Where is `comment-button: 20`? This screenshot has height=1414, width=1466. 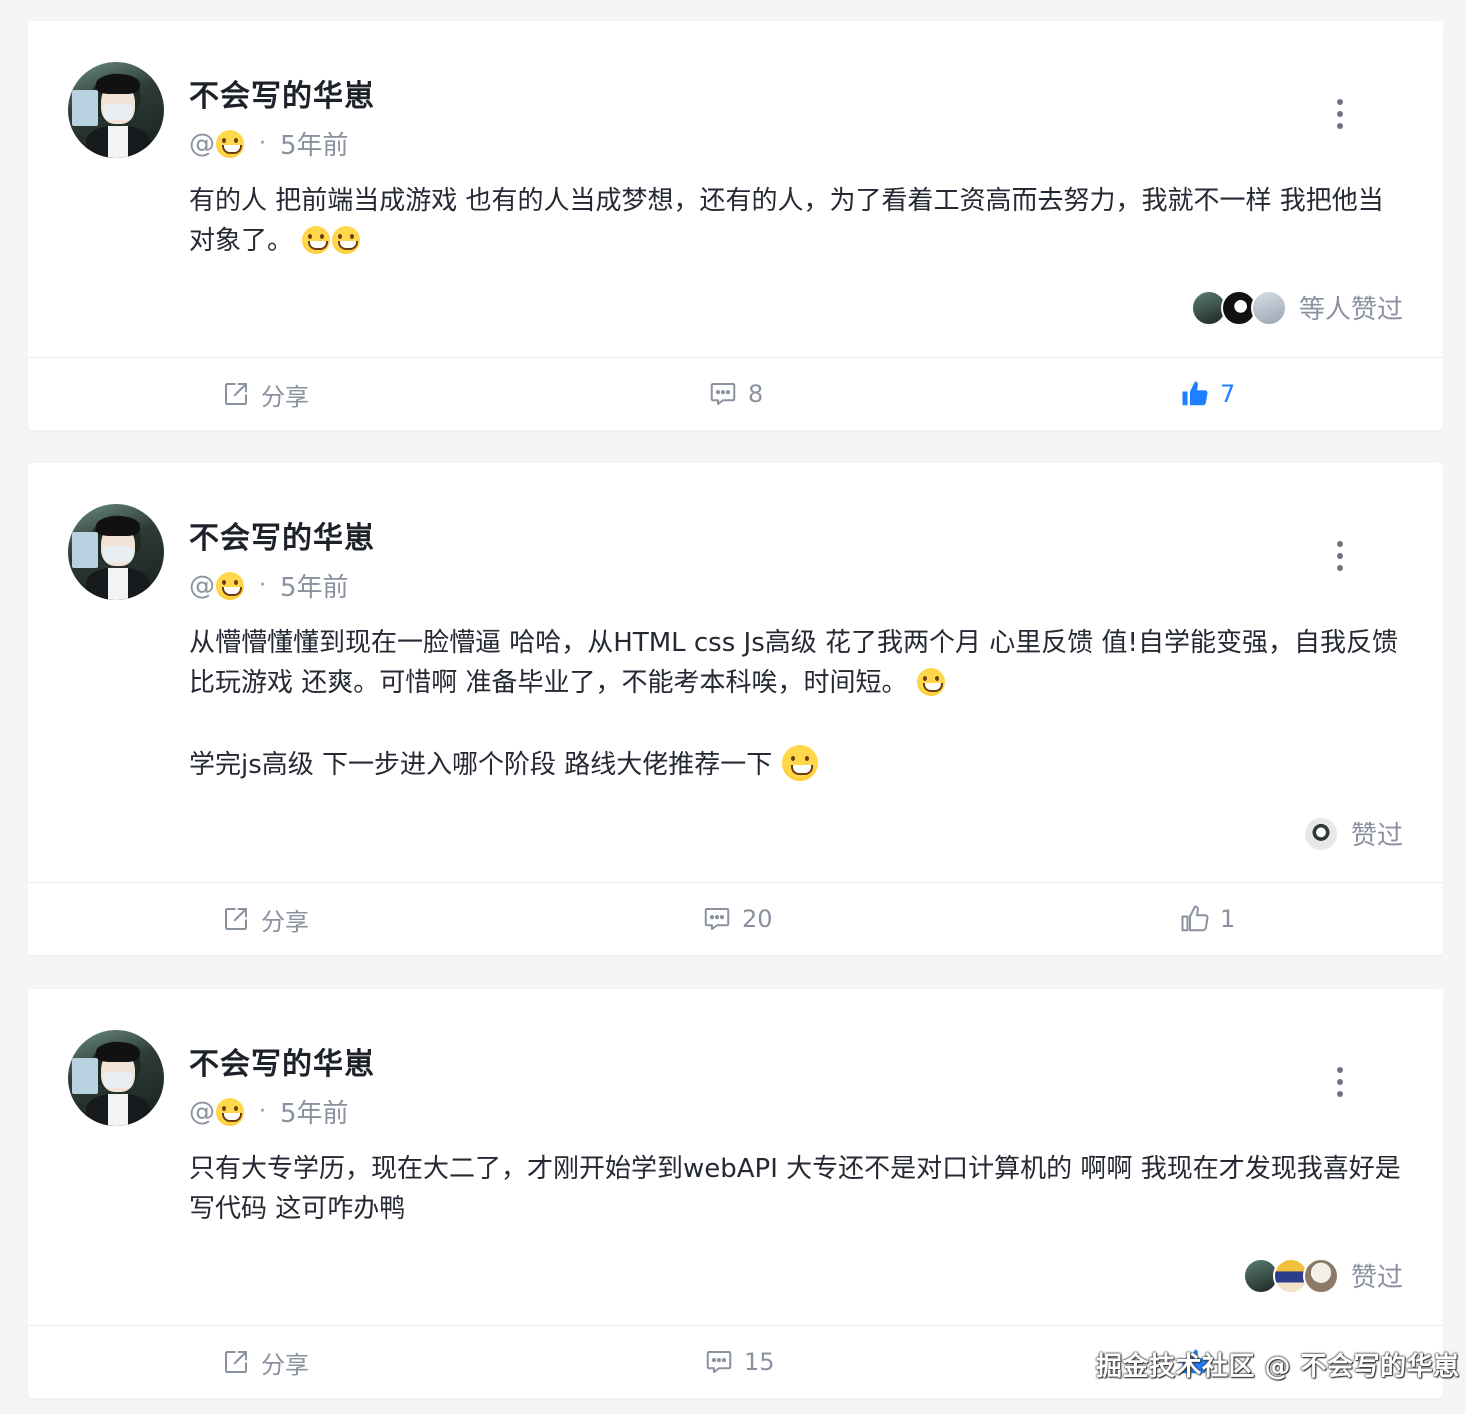 comment-button: 20 is located at coordinates (737, 919).